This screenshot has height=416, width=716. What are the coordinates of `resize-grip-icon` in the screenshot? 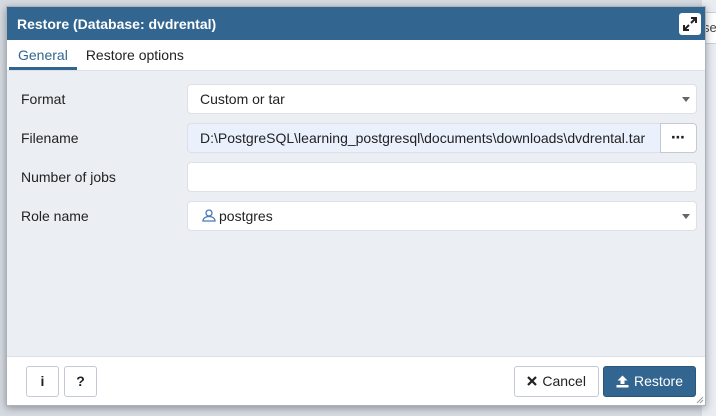 It's located at (700, 400).